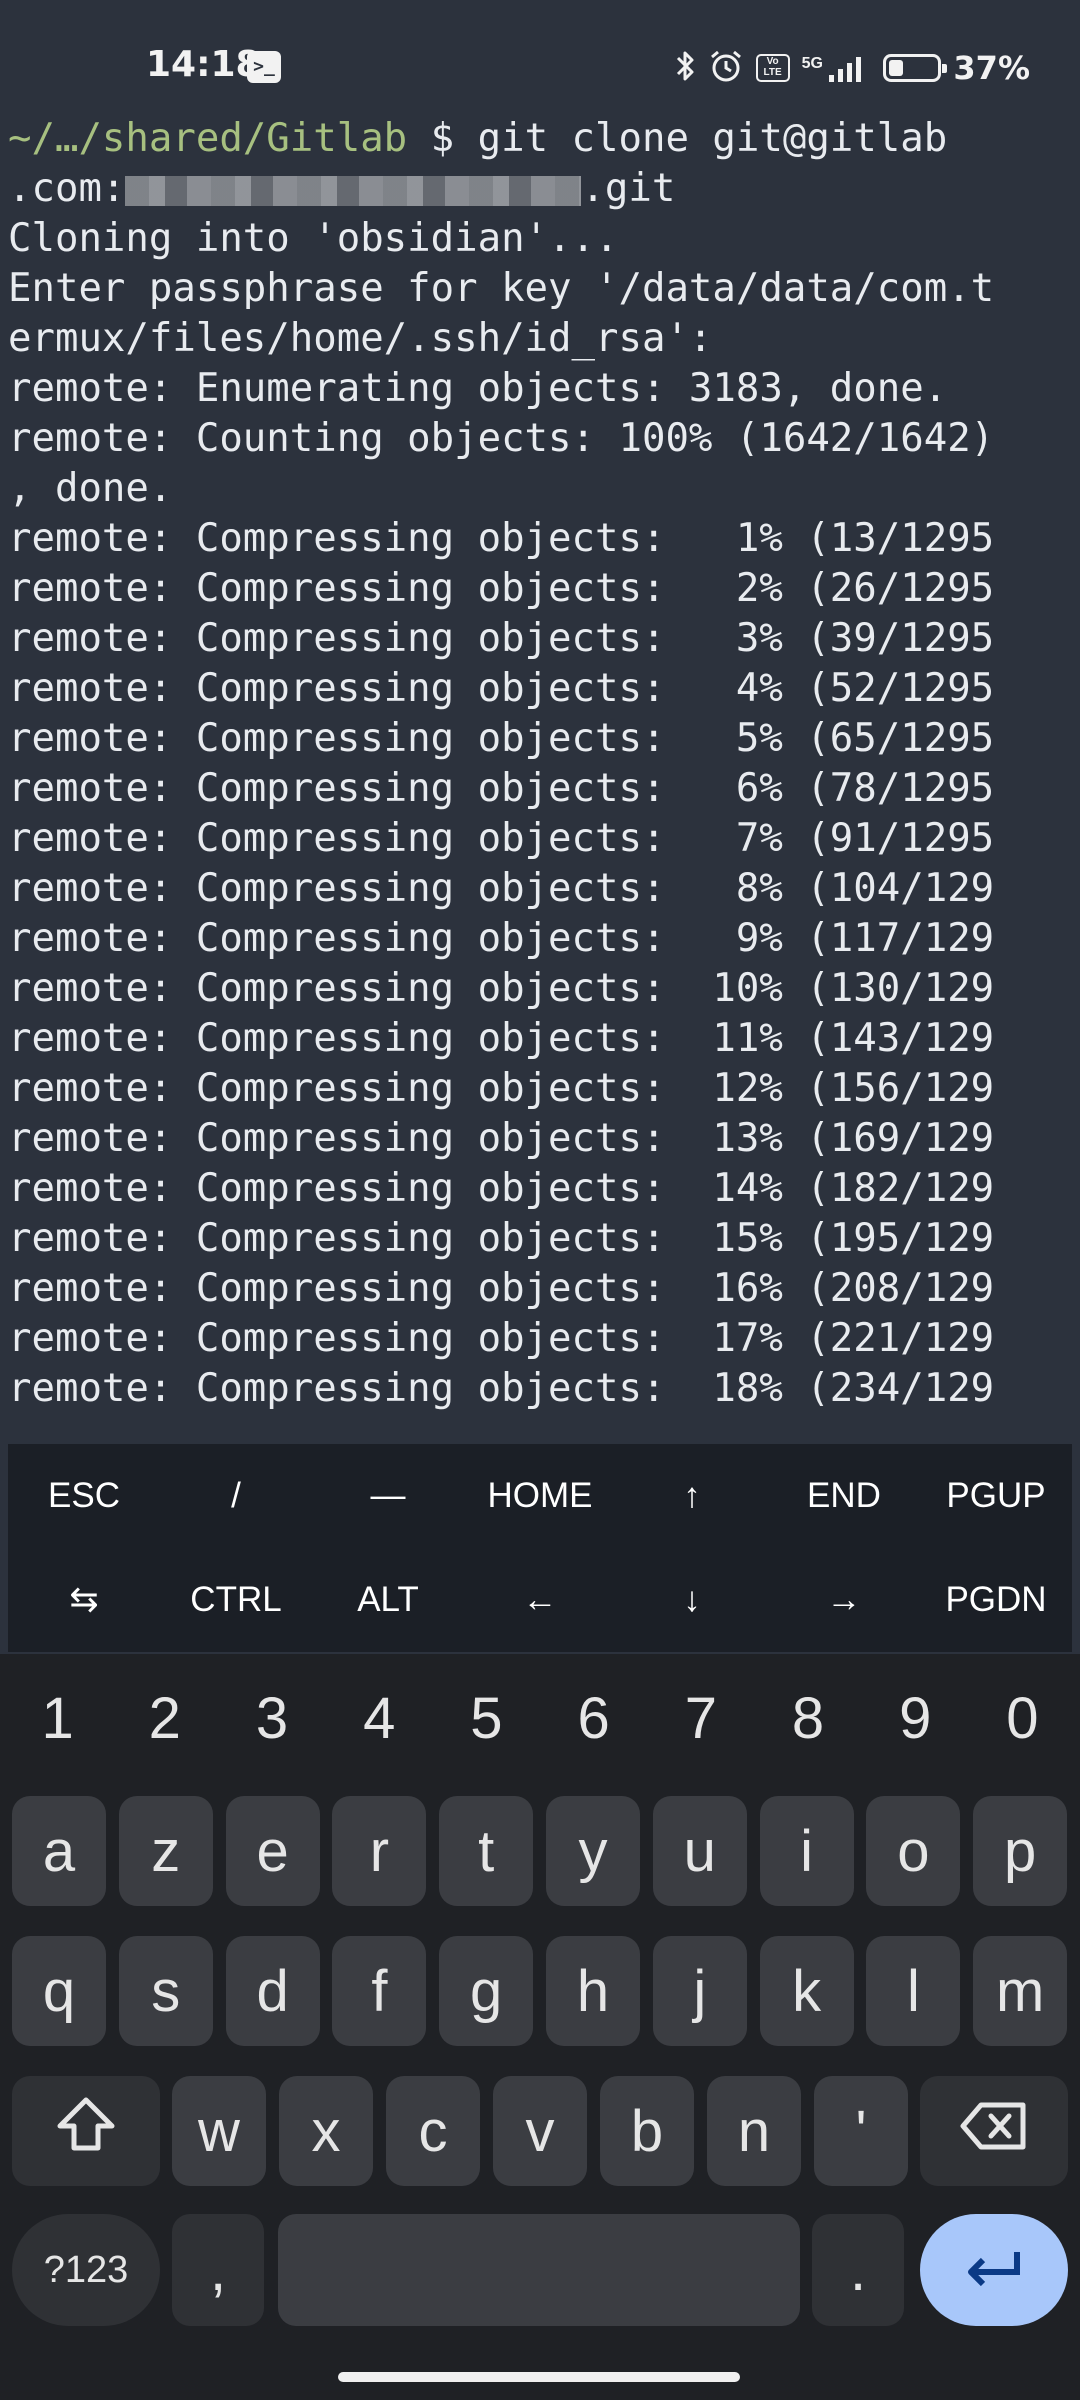 This screenshot has height=2400, width=1080. I want to click on extra-key: PGUP, so click(996, 1496).